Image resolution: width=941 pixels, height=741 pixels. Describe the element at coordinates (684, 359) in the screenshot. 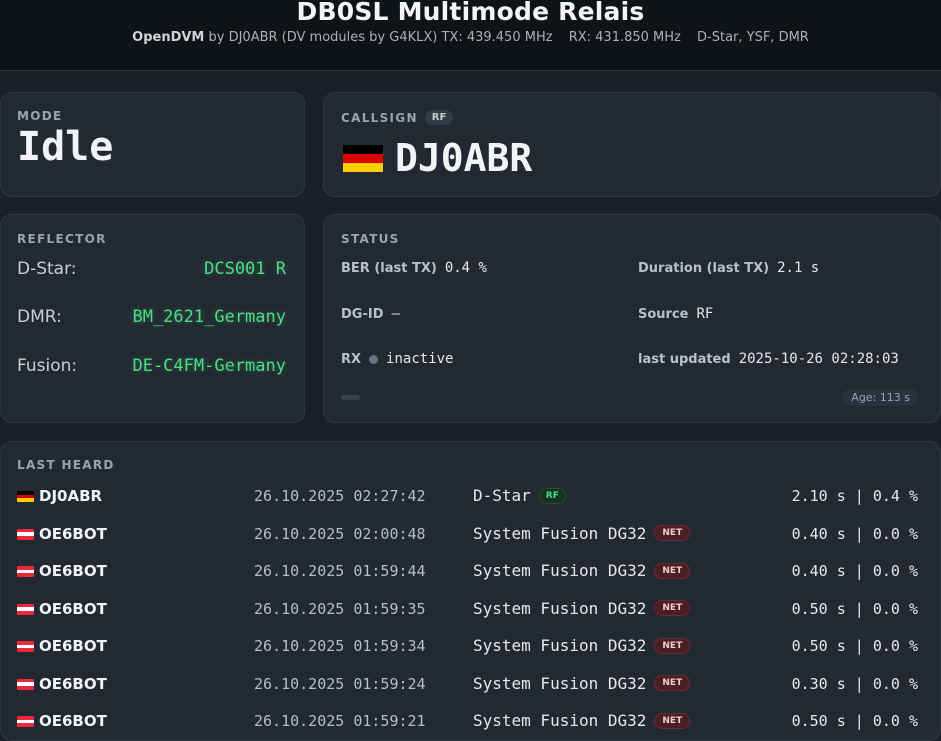

I see `updated-label: last updated` at that location.